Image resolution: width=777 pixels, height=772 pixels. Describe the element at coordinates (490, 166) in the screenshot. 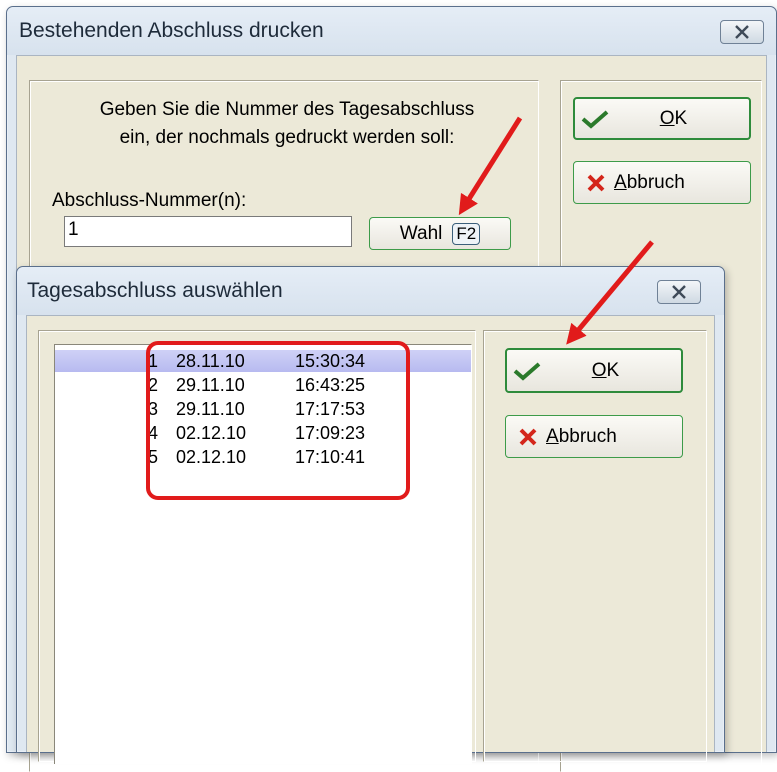

I see `arrow-to-wahl` at that location.